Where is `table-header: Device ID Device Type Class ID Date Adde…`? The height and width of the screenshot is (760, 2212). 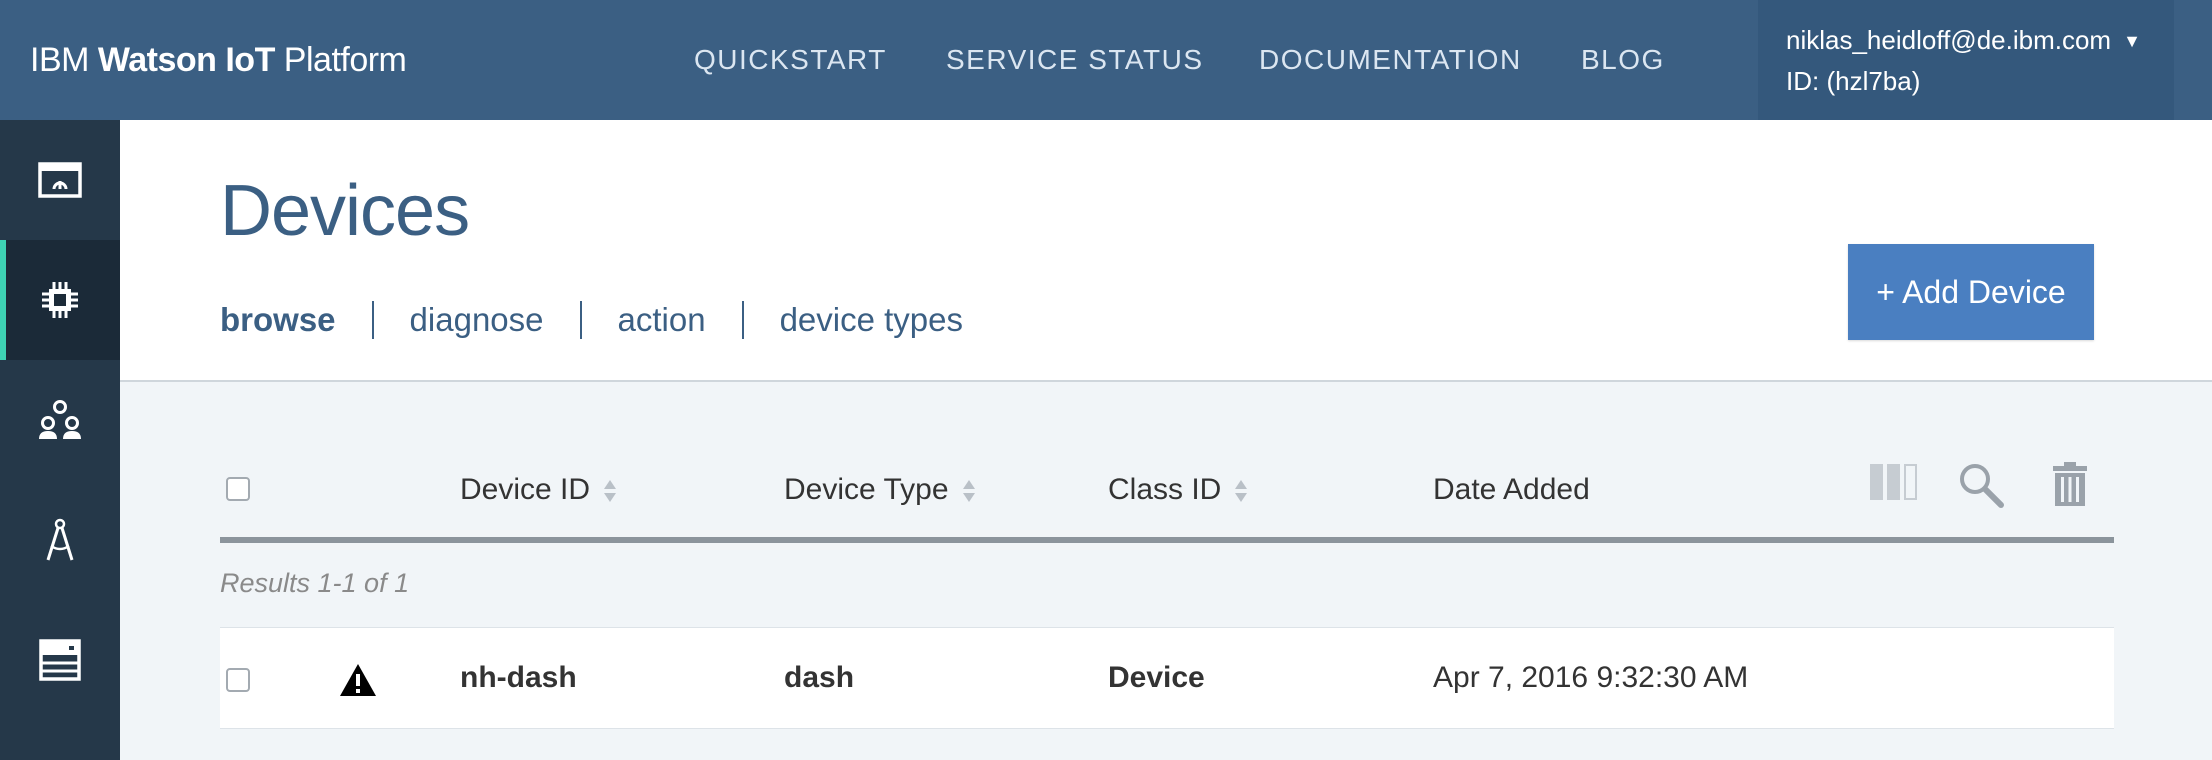 table-header: Device ID Device Type Class ID Date Adde… is located at coordinates (1167, 490).